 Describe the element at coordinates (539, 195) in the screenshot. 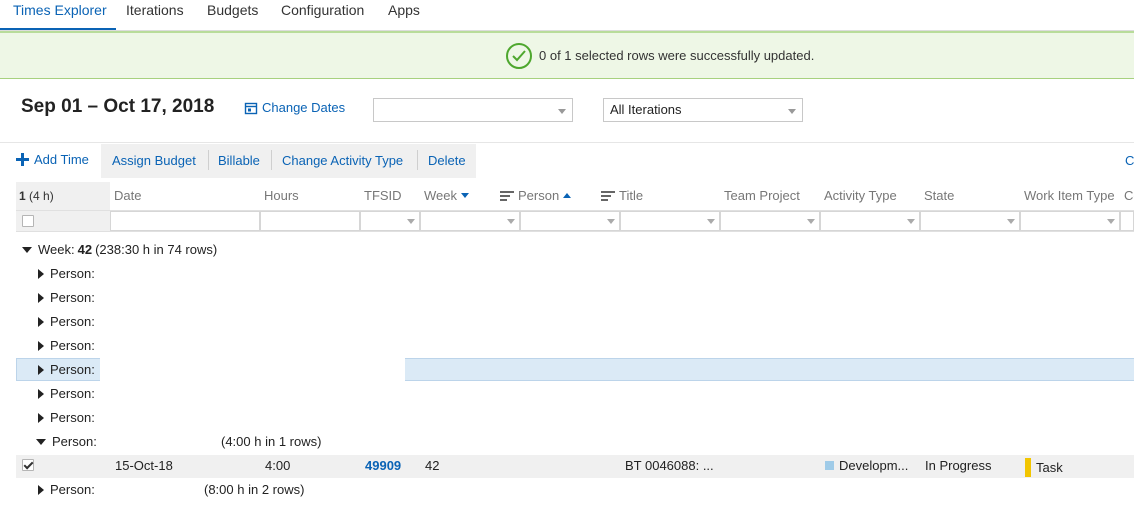

I see `column-label: Person` at that location.